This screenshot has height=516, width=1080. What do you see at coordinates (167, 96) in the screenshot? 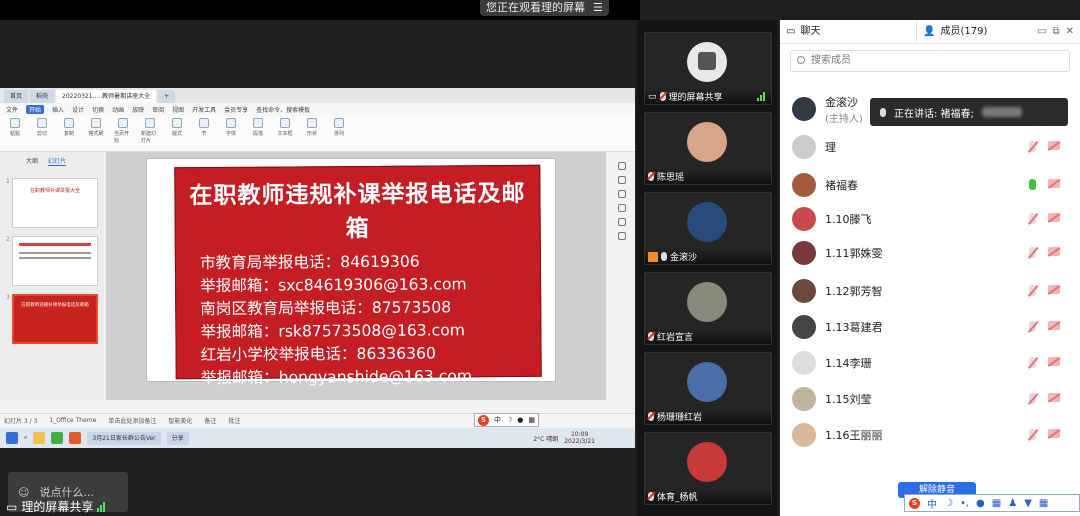
I see `new-tab-button: +` at bounding box center [167, 96].